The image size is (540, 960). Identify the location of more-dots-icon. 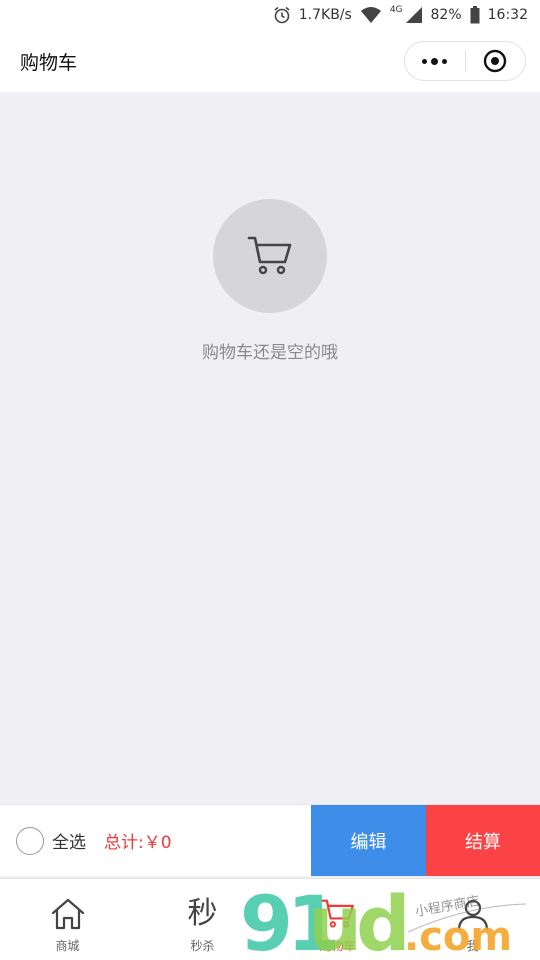
(435, 61).